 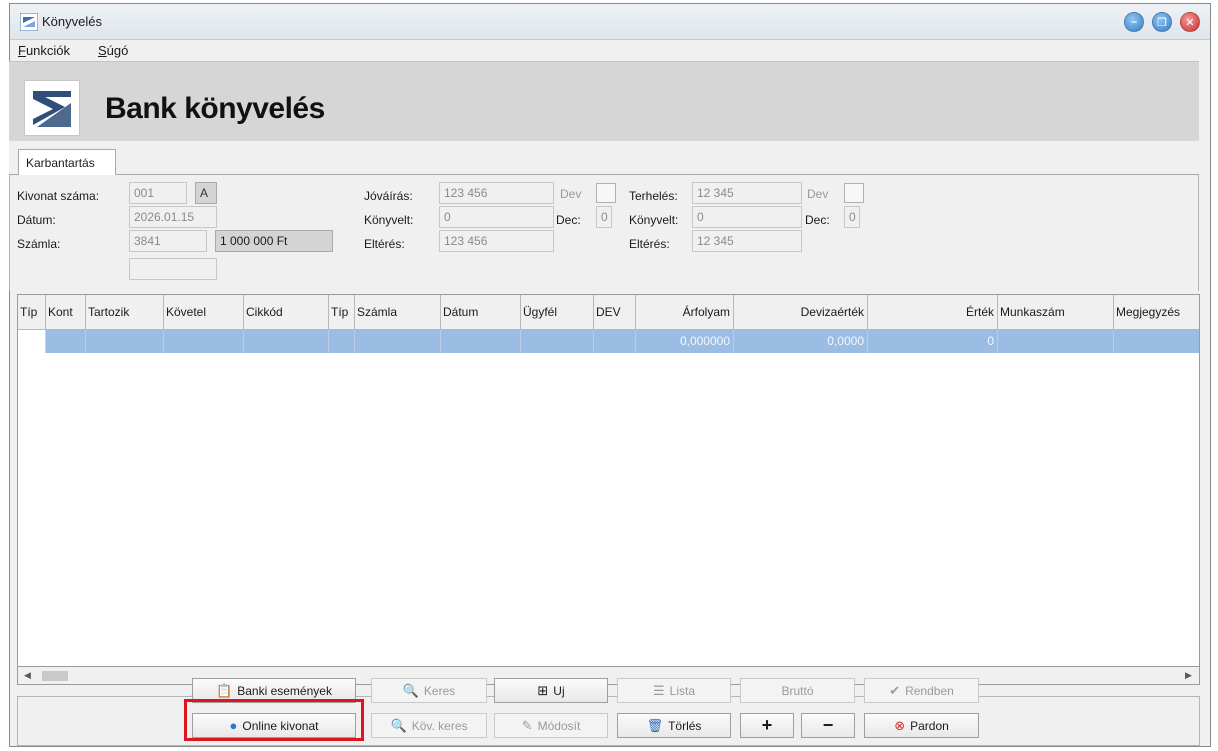 I want to click on elteres-label-1: Eltérés:, so click(x=384, y=244).